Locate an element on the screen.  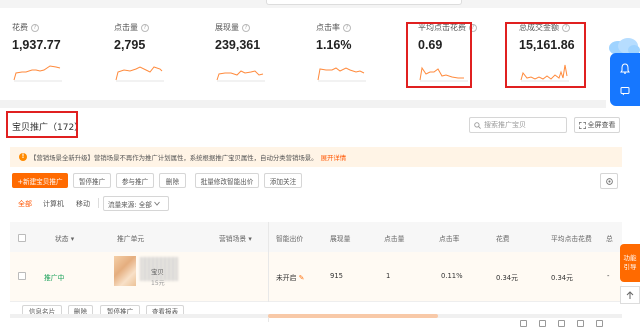
arrow-up-icon is located at coordinates (630, 294).